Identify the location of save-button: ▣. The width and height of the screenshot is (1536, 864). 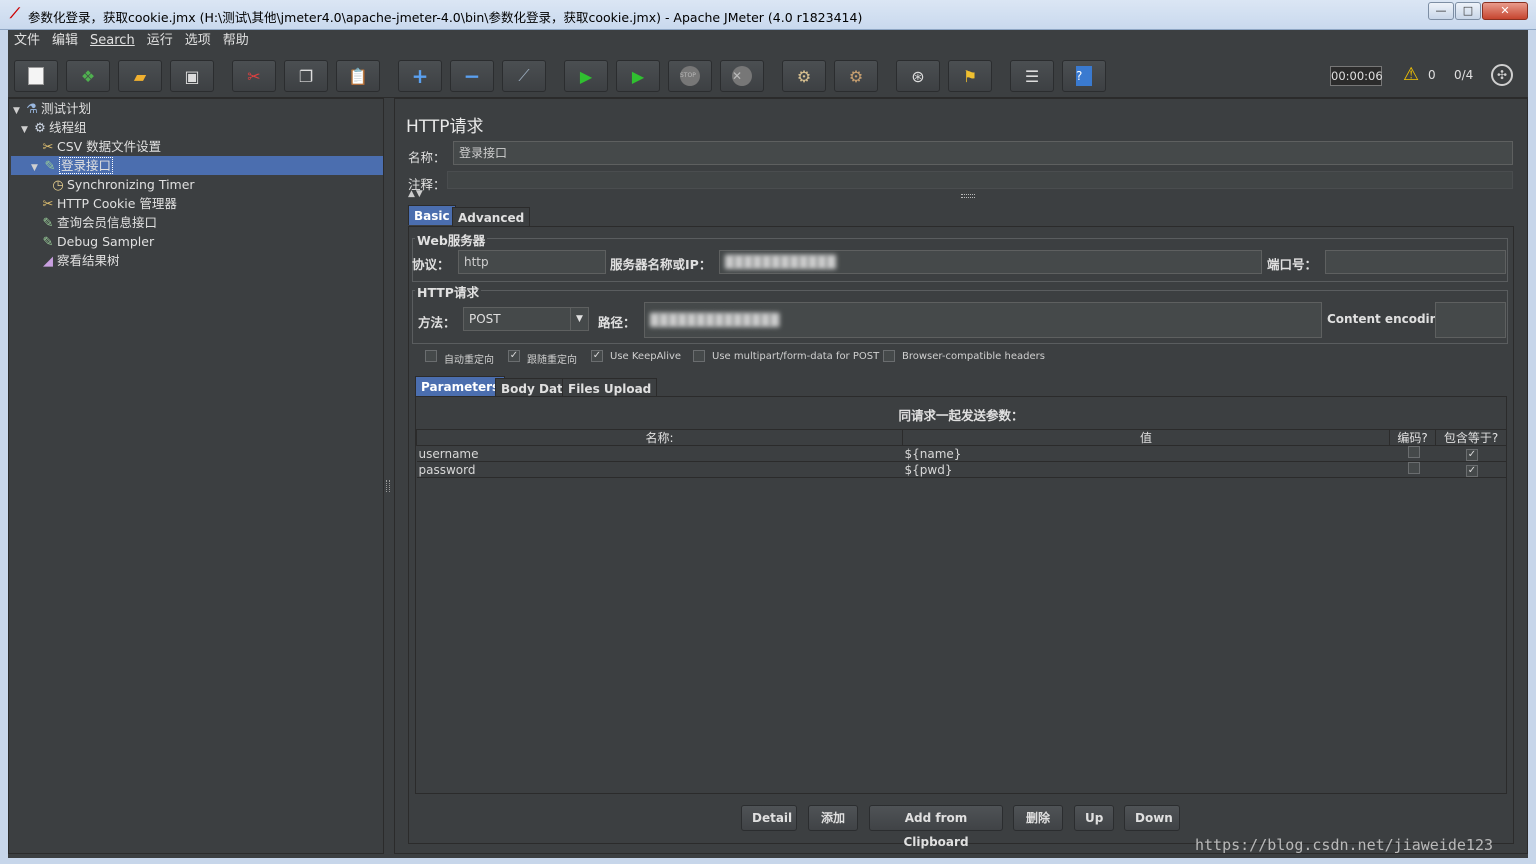
(192, 76).